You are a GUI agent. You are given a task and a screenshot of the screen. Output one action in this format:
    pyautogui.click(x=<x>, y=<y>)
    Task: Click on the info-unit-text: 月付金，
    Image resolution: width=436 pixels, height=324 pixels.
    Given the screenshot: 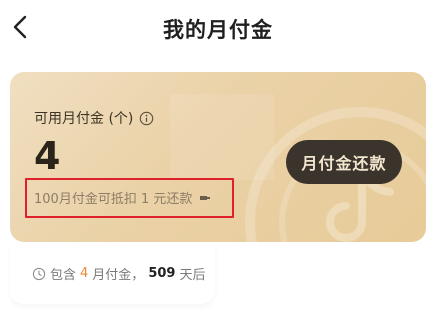 What is the action you would take?
    pyautogui.click(x=118, y=275)
    